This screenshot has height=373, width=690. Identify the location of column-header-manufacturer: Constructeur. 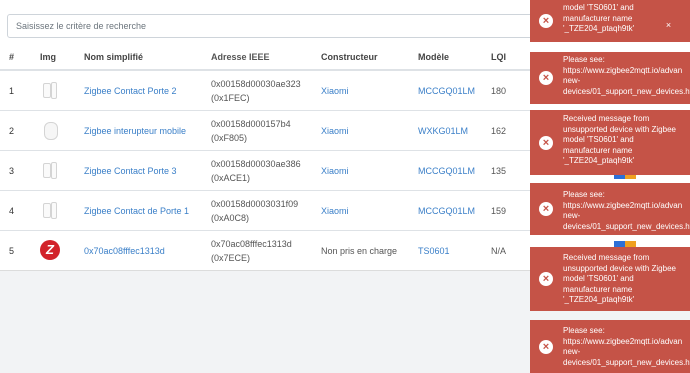
(369, 57).